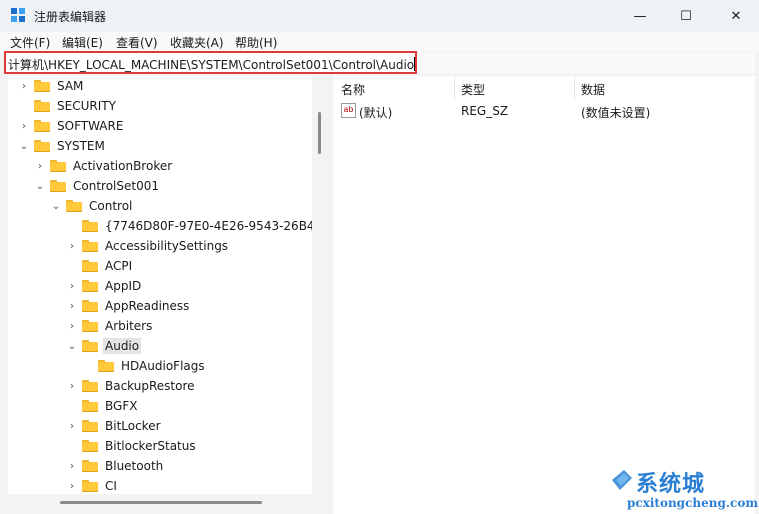  I want to click on text-cursor, so click(415, 64).